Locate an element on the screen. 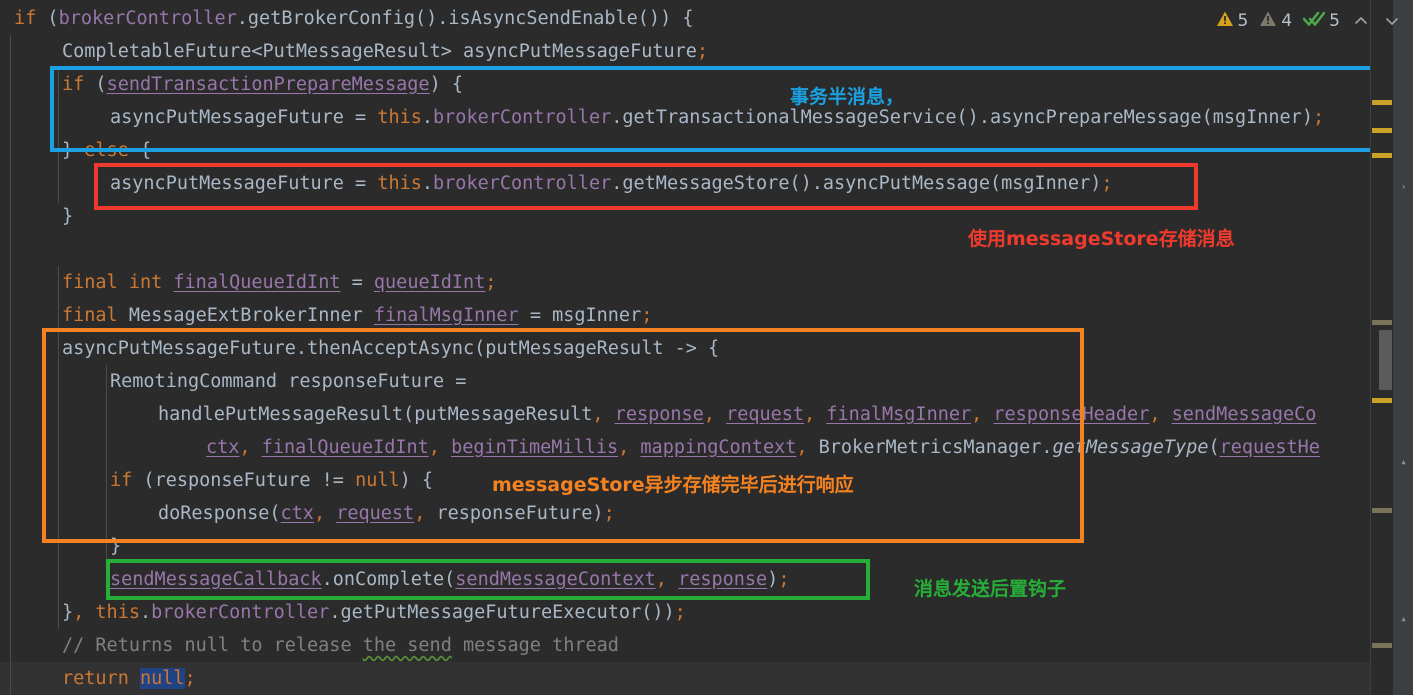 The image size is (1413, 695). warning-indicator: 5 is located at coordinates (1232, 21).